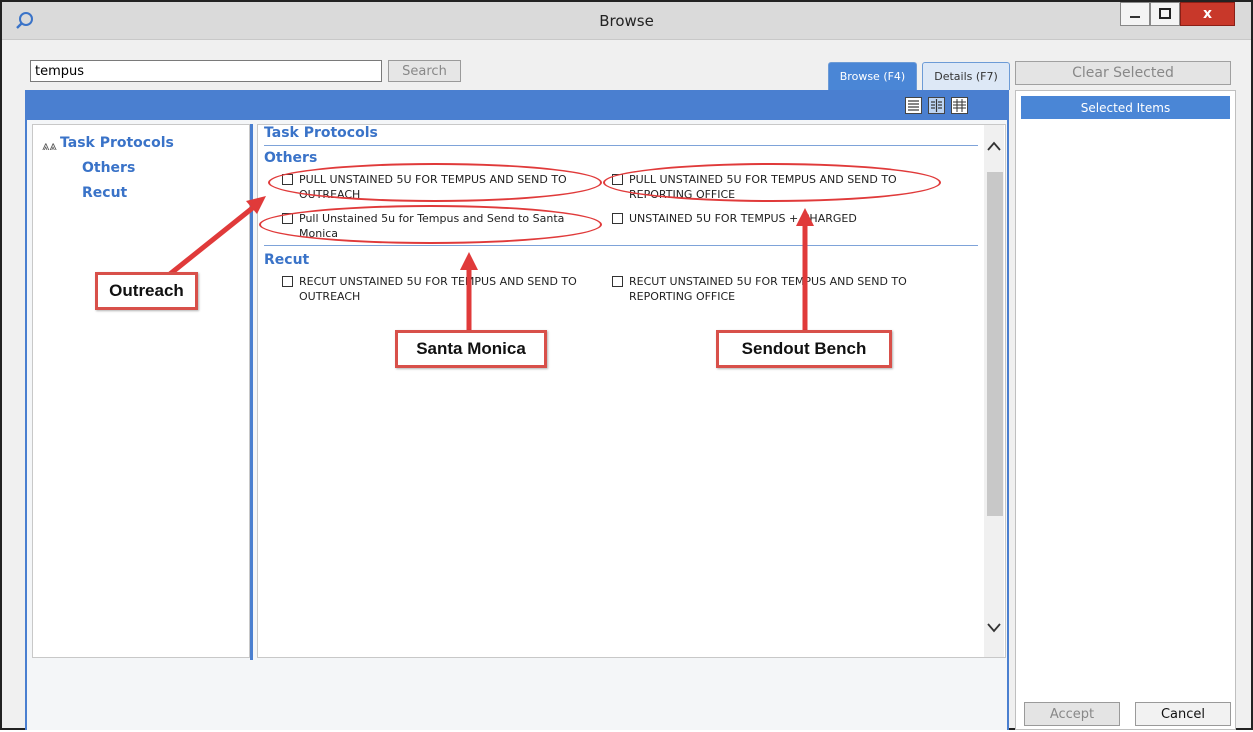  Describe the element at coordinates (966, 76) in the screenshot. I see `tab-details: Details (F7)` at that location.